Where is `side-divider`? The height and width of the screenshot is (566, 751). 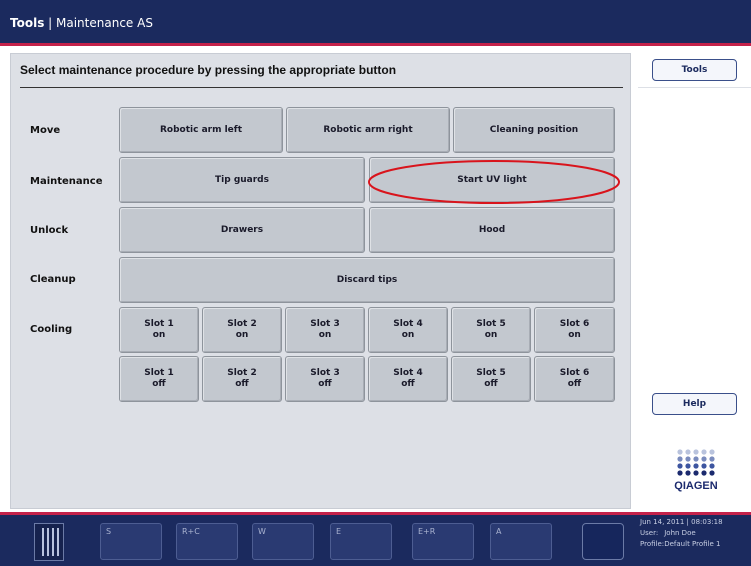
side-divider is located at coordinates (694, 87).